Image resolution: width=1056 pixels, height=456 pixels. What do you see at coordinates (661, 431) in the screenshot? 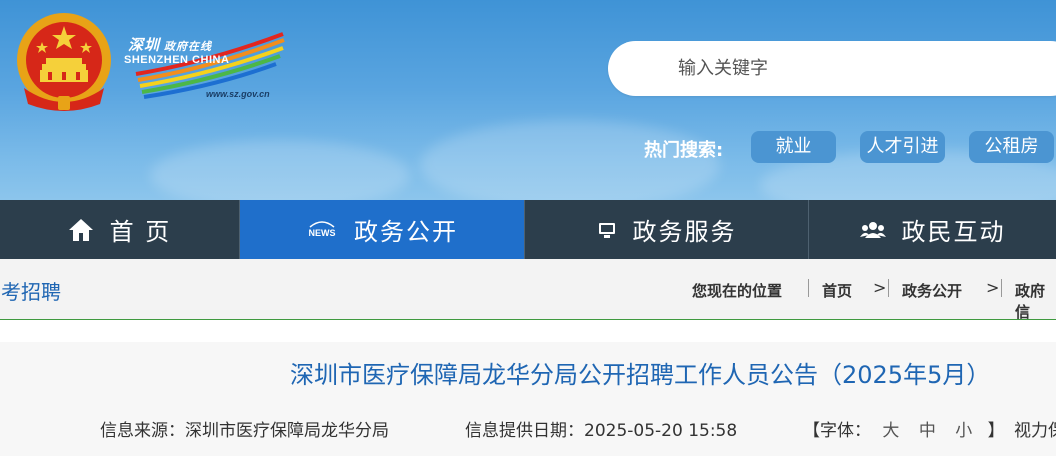
I see `date-value: 2025-05-20 15:58` at bounding box center [661, 431].